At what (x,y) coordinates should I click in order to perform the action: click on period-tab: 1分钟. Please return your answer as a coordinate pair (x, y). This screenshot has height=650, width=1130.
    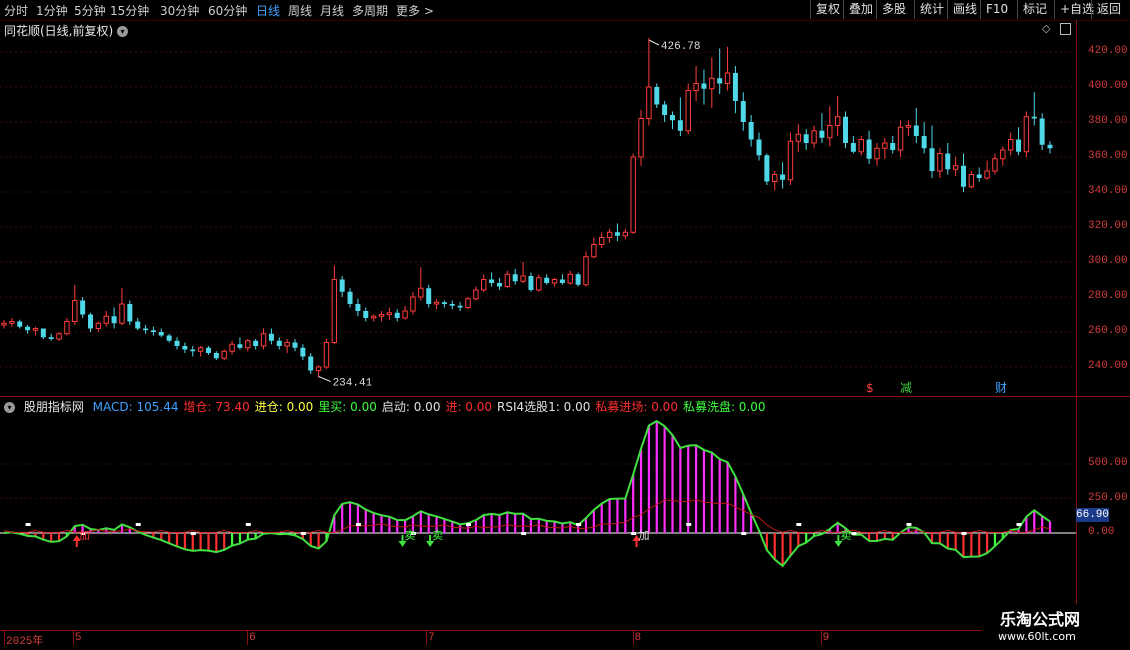
    Looking at the image, I should click on (52, 10).